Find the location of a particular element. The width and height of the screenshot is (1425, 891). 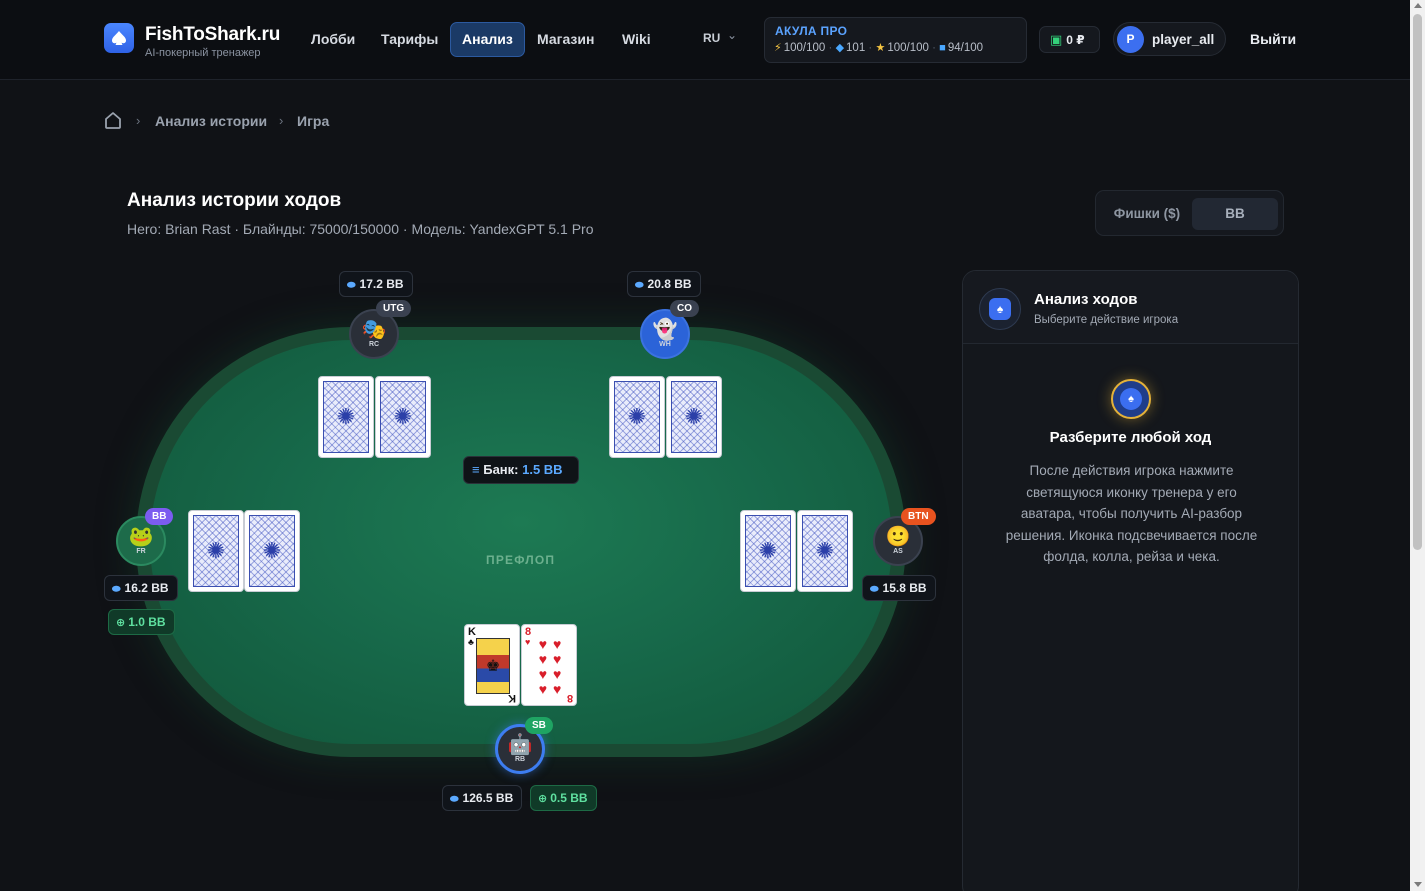

pot-value: 1.5 BB is located at coordinates (542, 469).